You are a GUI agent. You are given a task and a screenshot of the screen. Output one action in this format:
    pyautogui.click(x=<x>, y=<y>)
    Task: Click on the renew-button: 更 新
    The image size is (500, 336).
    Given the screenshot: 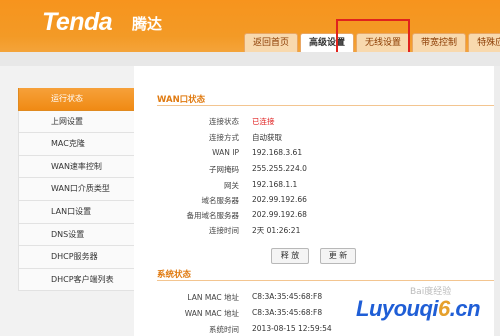 What is the action you would take?
    pyautogui.click(x=338, y=256)
    